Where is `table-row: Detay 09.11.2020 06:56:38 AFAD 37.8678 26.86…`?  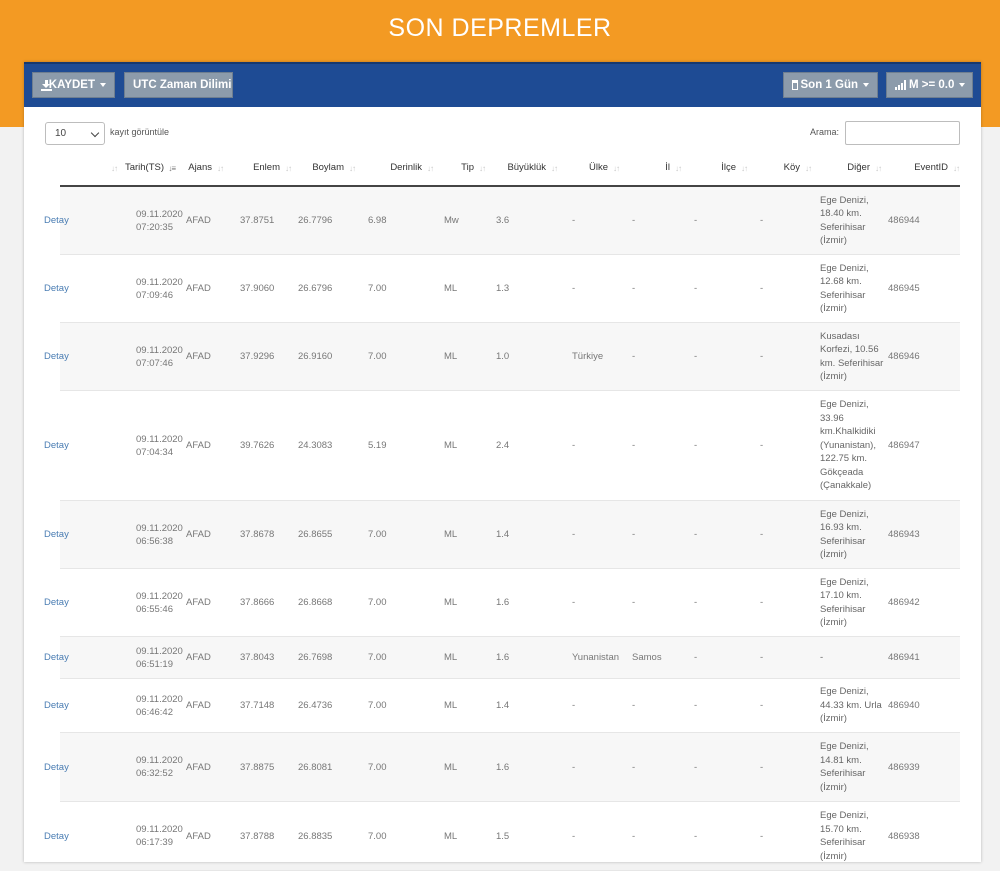 table-row: Detay 09.11.2020 06:56:38 AFAD 37.8678 26.86… is located at coordinates (502, 535).